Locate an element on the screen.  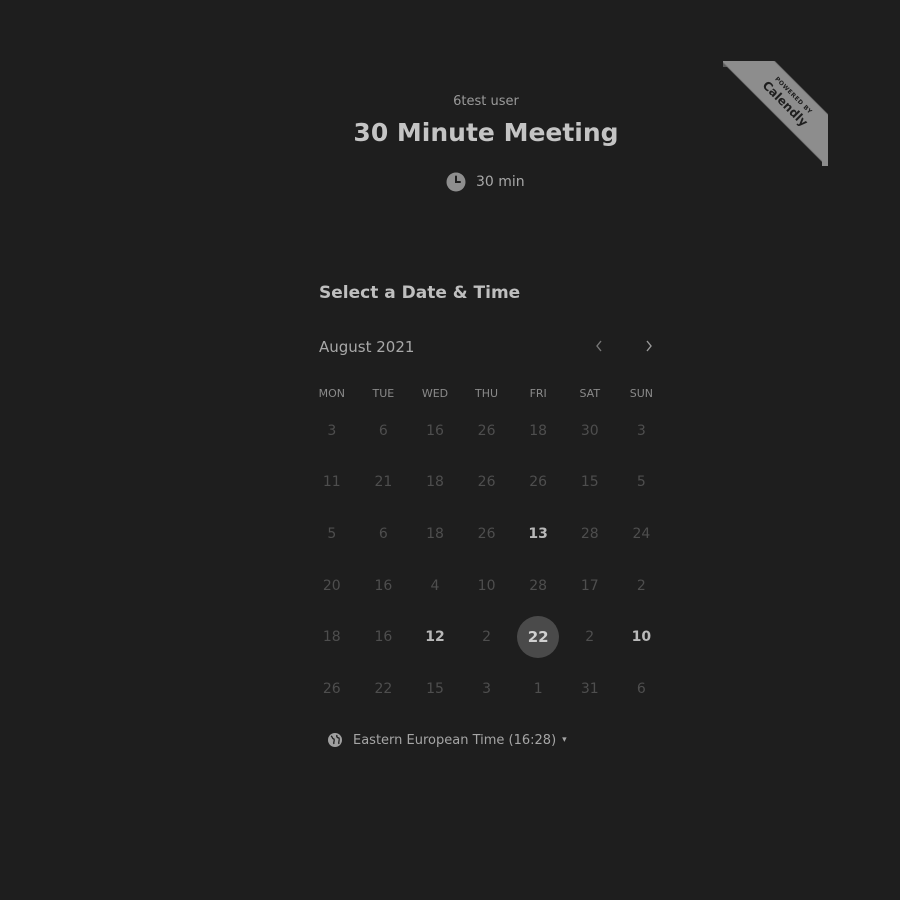
calendar-day-available: 10 is located at coordinates (642, 637).